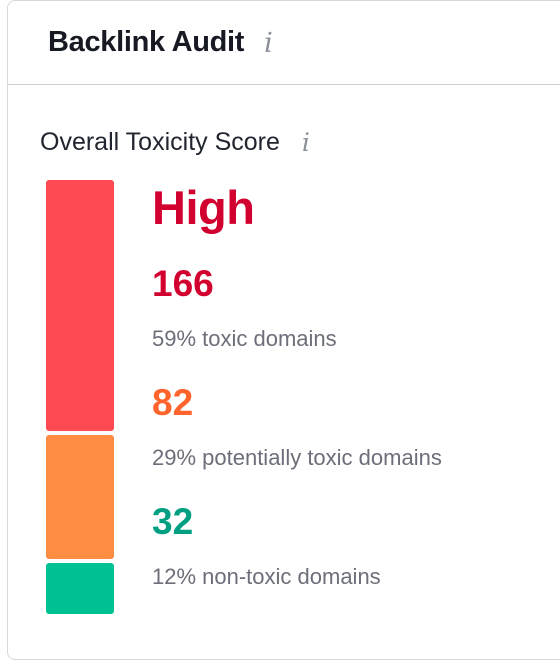 This screenshot has width=560, height=660. What do you see at coordinates (284, 43) in the screenshot?
I see `card-header: Backlink Audit i` at bounding box center [284, 43].